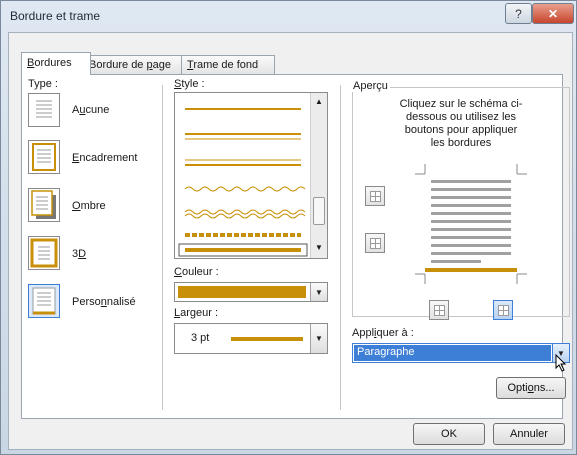  I want to click on left-border-button, so click(439, 310).